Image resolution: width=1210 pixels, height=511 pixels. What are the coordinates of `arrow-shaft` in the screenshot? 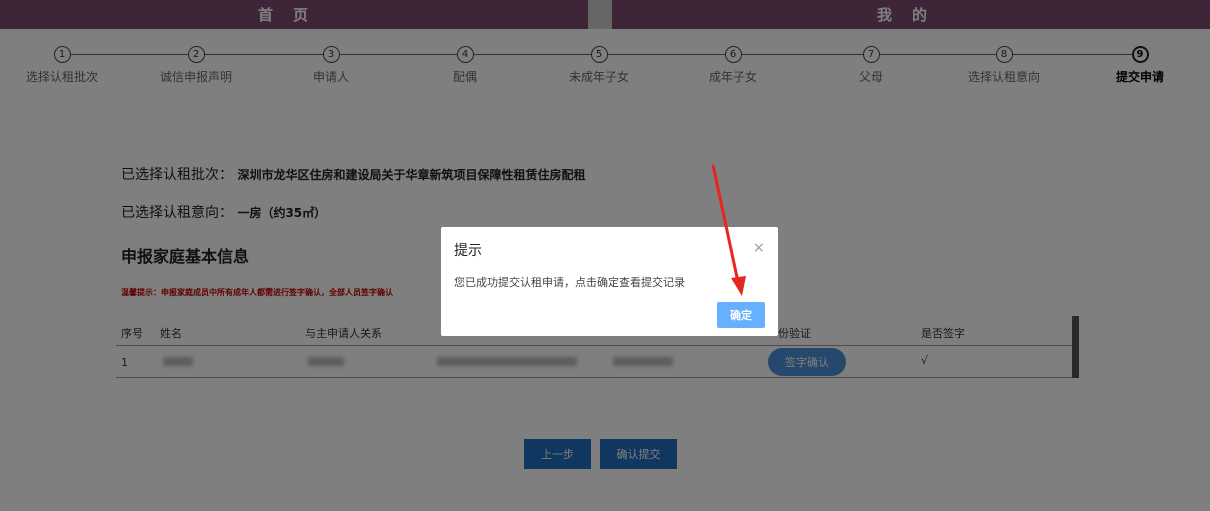 It's located at (725, 223).